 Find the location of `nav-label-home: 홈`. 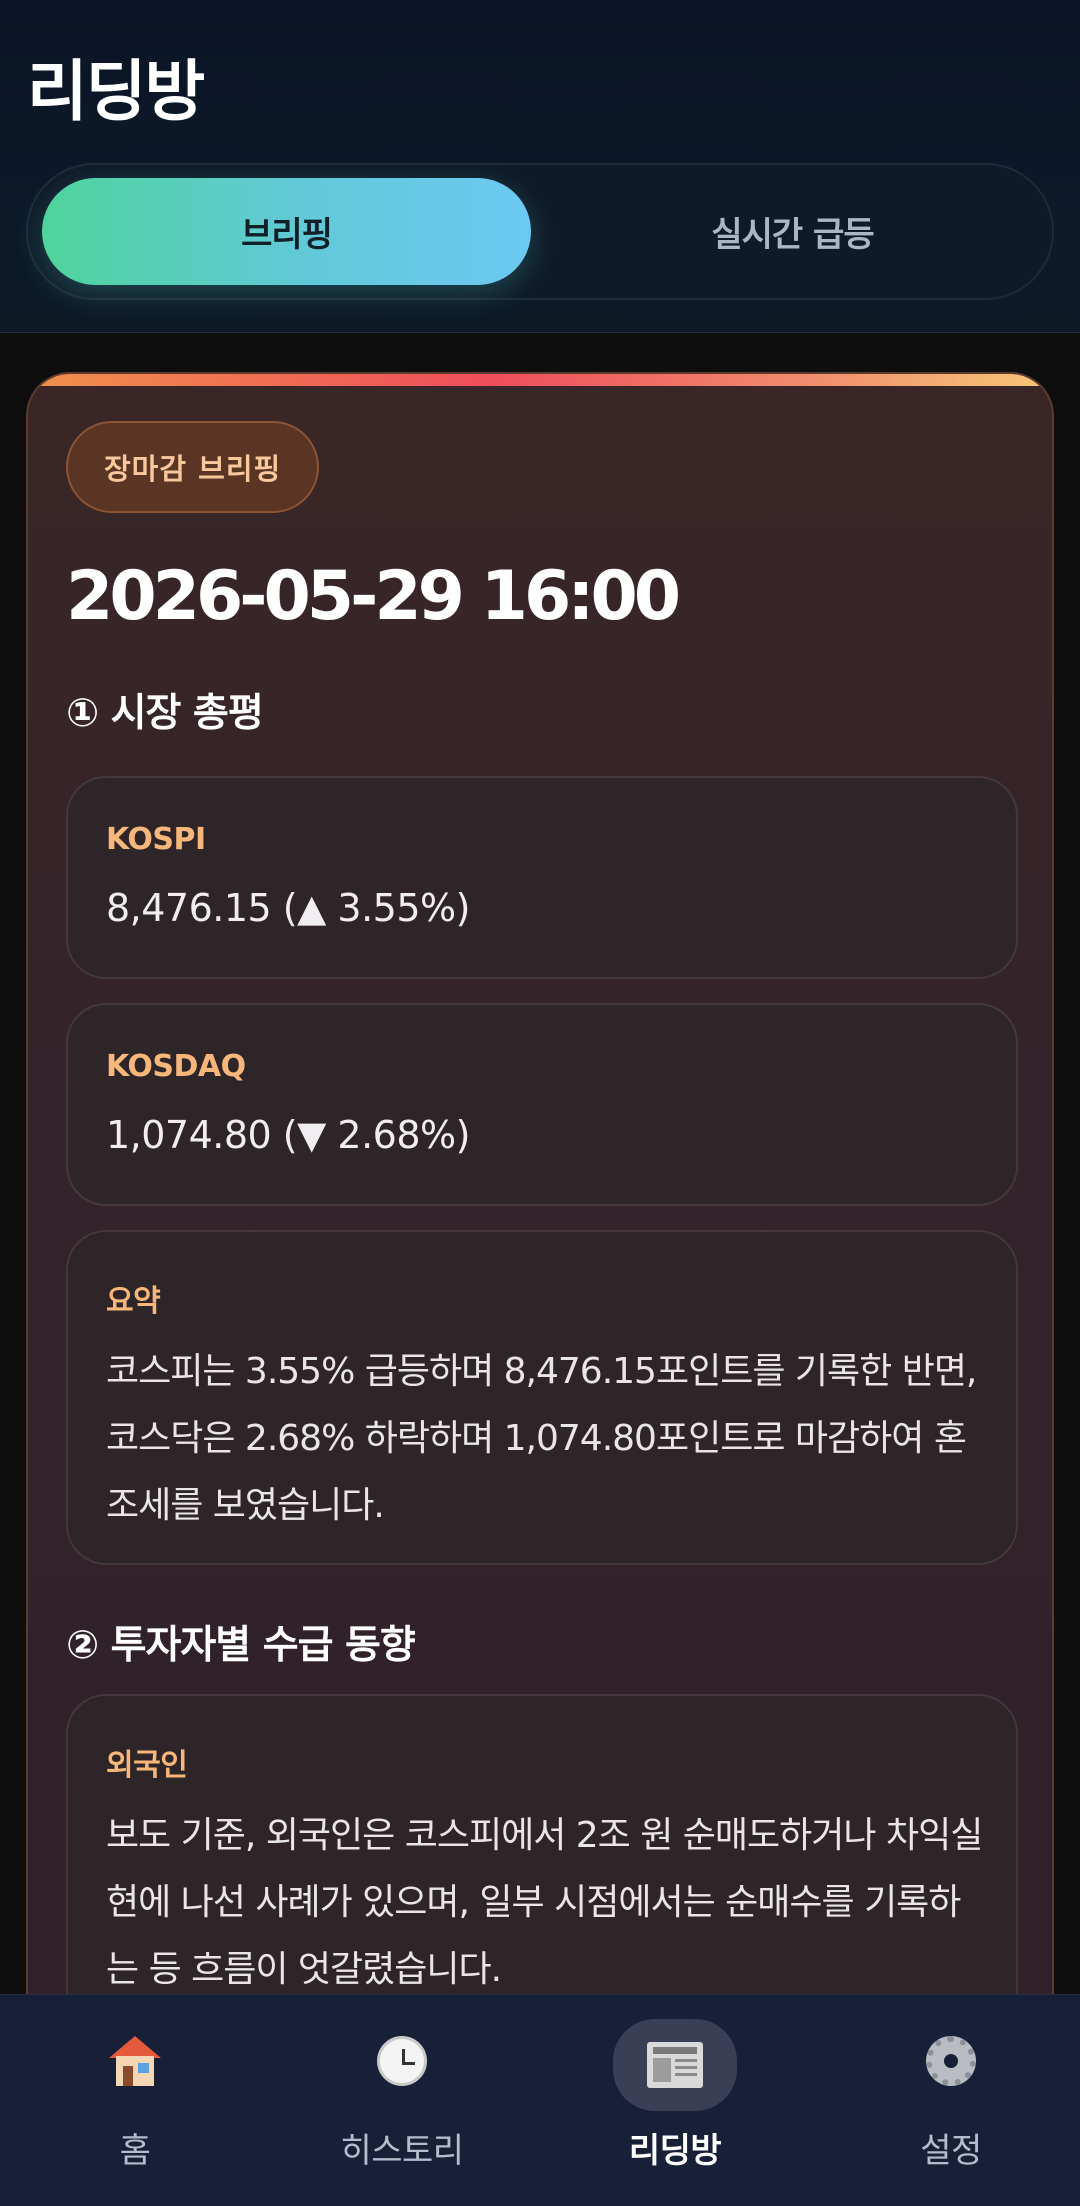

nav-label-home: 홈 is located at coordinates (135, 2151).